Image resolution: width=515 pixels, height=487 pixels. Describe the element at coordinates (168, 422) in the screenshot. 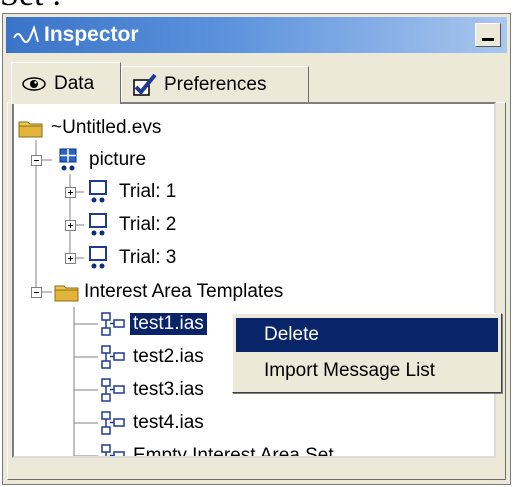

I see `node-label: test4.ias` at that location.